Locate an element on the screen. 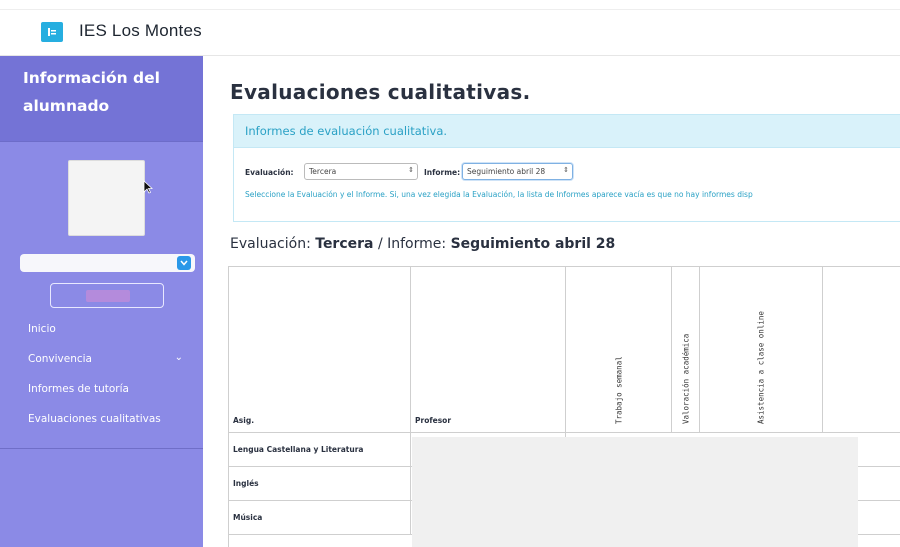  table-header-valoracion-academica: Valoración académica is located at coordinates (686, 350).